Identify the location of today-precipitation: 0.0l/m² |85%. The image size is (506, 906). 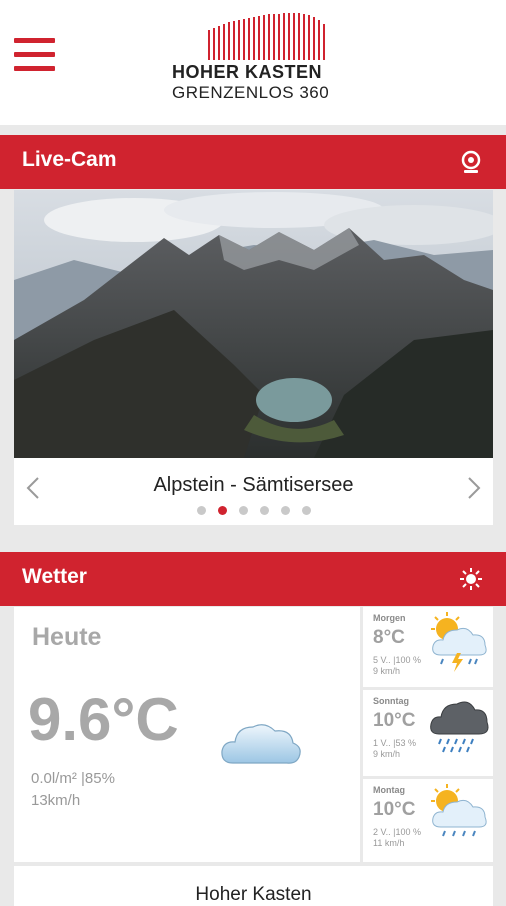
(73, 778).